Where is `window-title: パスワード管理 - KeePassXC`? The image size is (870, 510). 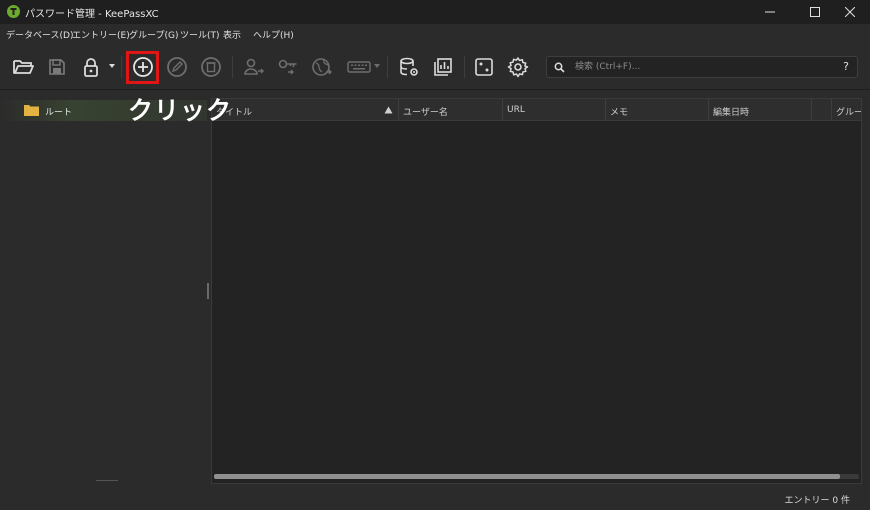
window-title: パスワード管理 - KeePassXC is located at coordinates (92, 14).